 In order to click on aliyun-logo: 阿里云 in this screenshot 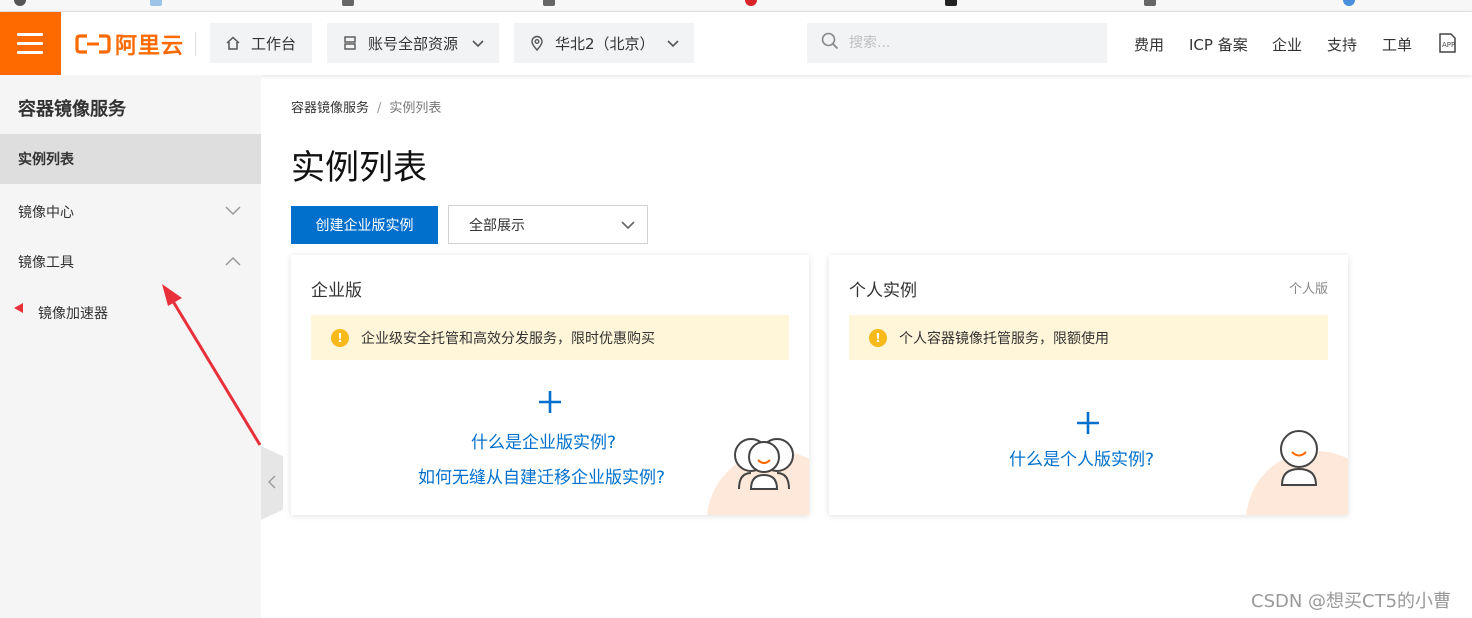, I will do `click(130, 44)`.